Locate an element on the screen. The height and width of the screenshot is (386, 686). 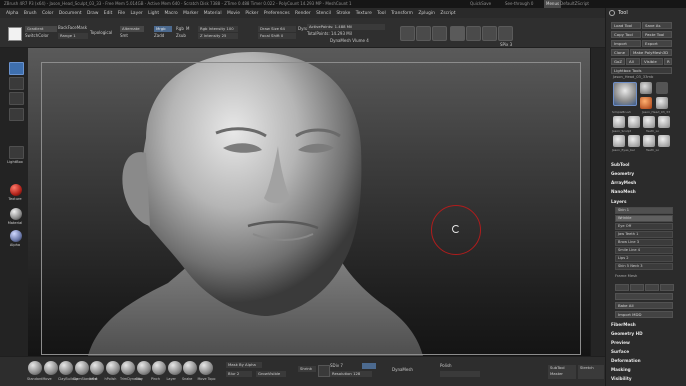
bake-all-button: Bake All is located at coordinates (644, 305).